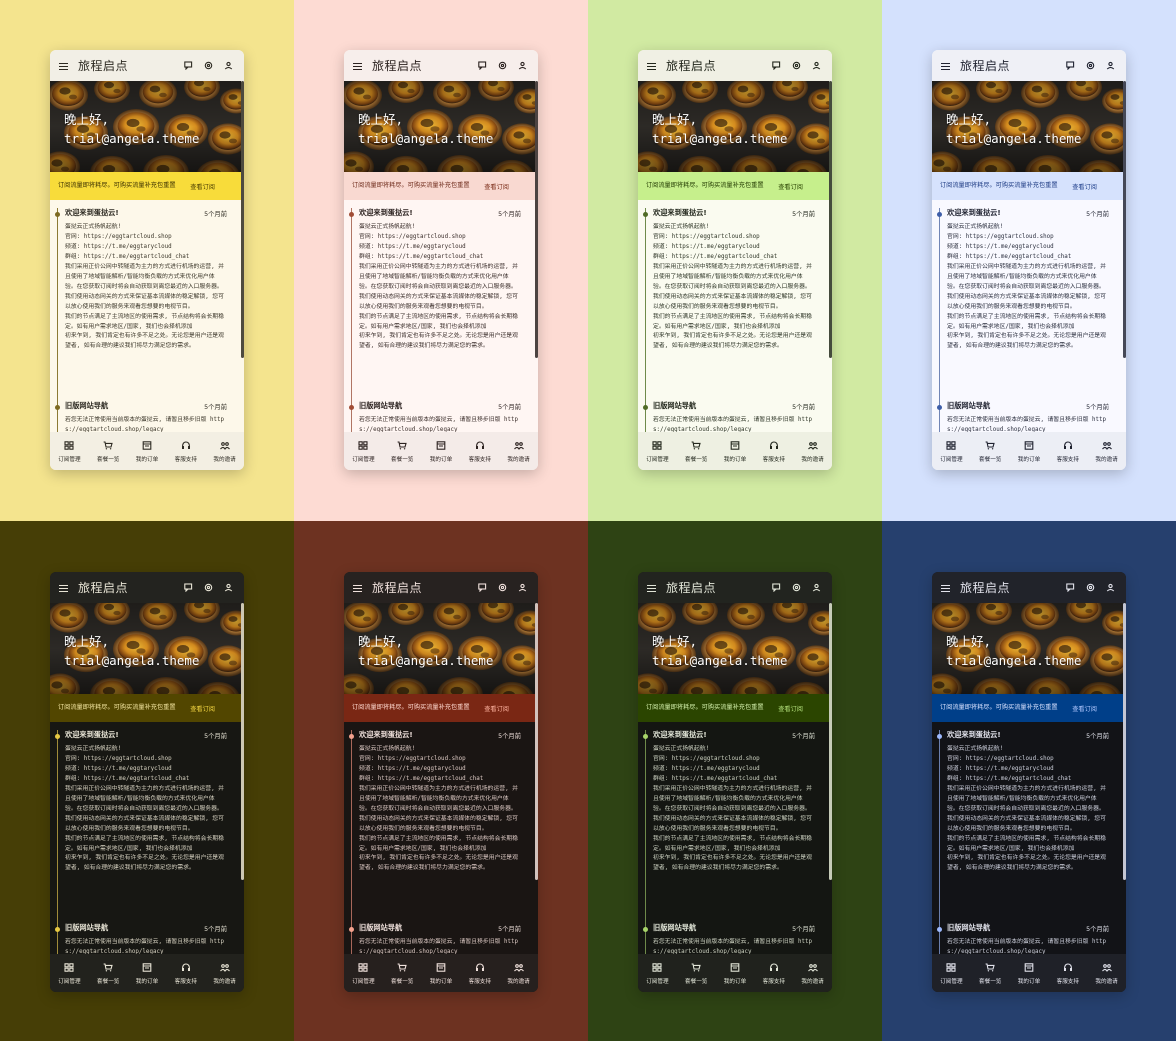 This screenshot has width=1176, height=1041. What do you see at coordinates (812, 982) in the screenshot?
I see `nav-tab-label: 我的邀请` at bounding box center [812, 982].